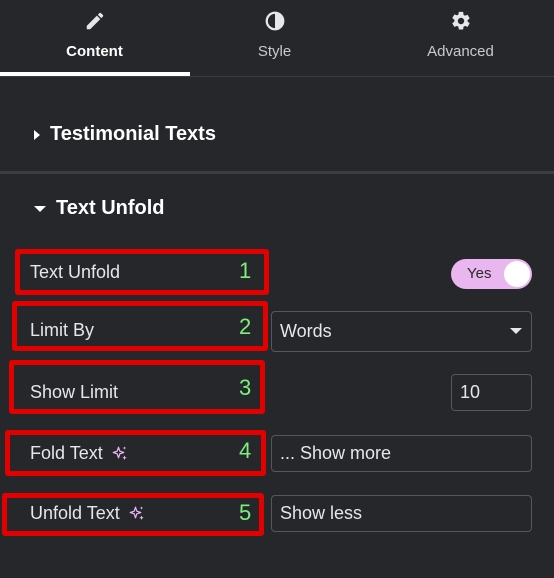 The width and height of the screenshot is (554, 578). I want to click on section-divider, so click(277, 172).